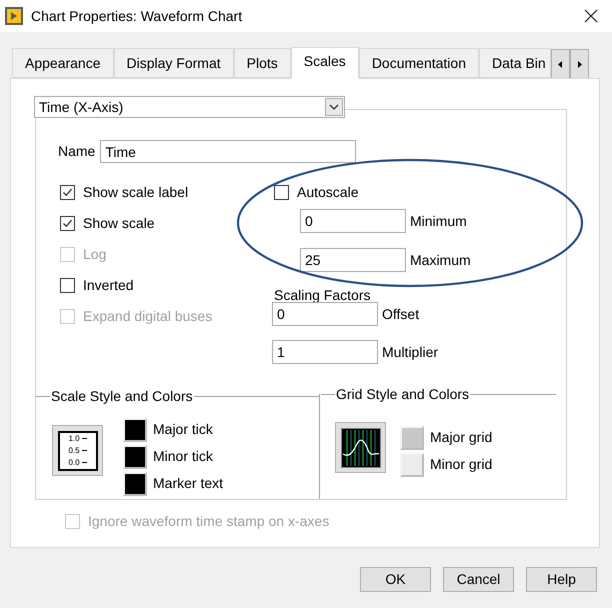 Image resolution: width=612 pixels, height=608 pixels. What do you see at coordinates (135, 192) in the screenshot?
I see `checkbox-label: Show scale label` at bounding box center [135, 192].